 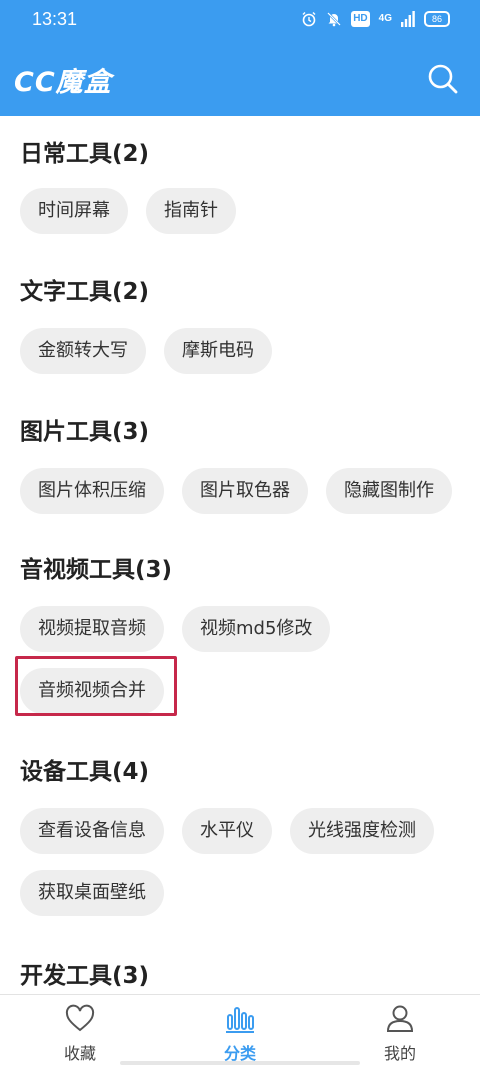 I want to click on nav-item-categories: 分类, so click(x=240, y=1031).